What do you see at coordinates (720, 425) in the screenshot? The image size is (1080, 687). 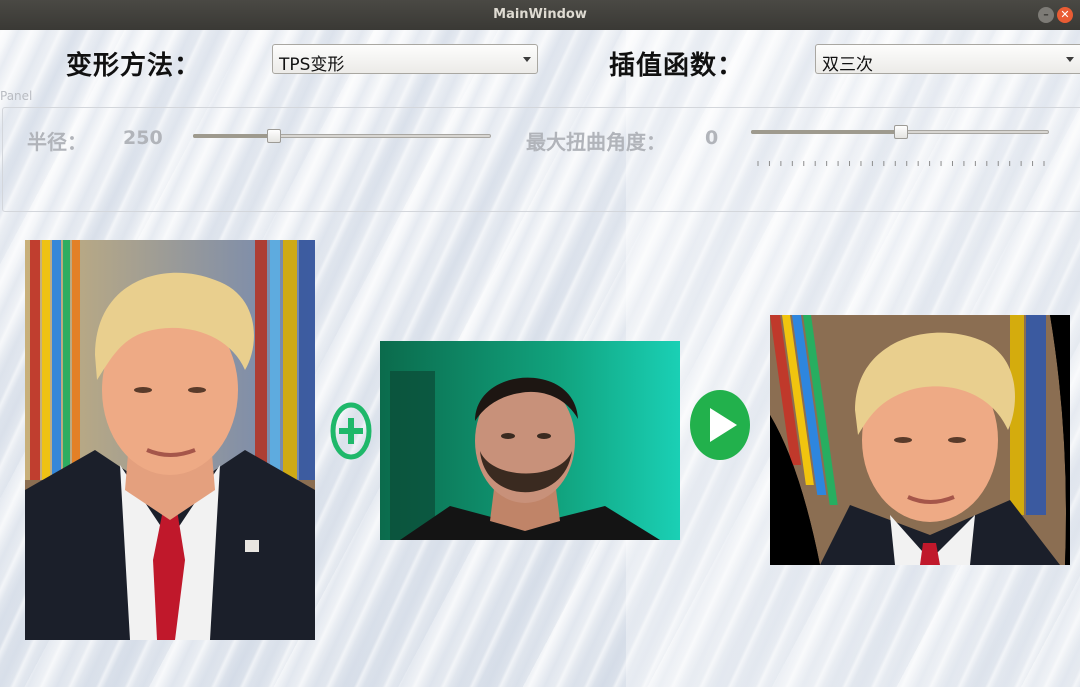 I see `play-icon` at bounding box center [720, 425].